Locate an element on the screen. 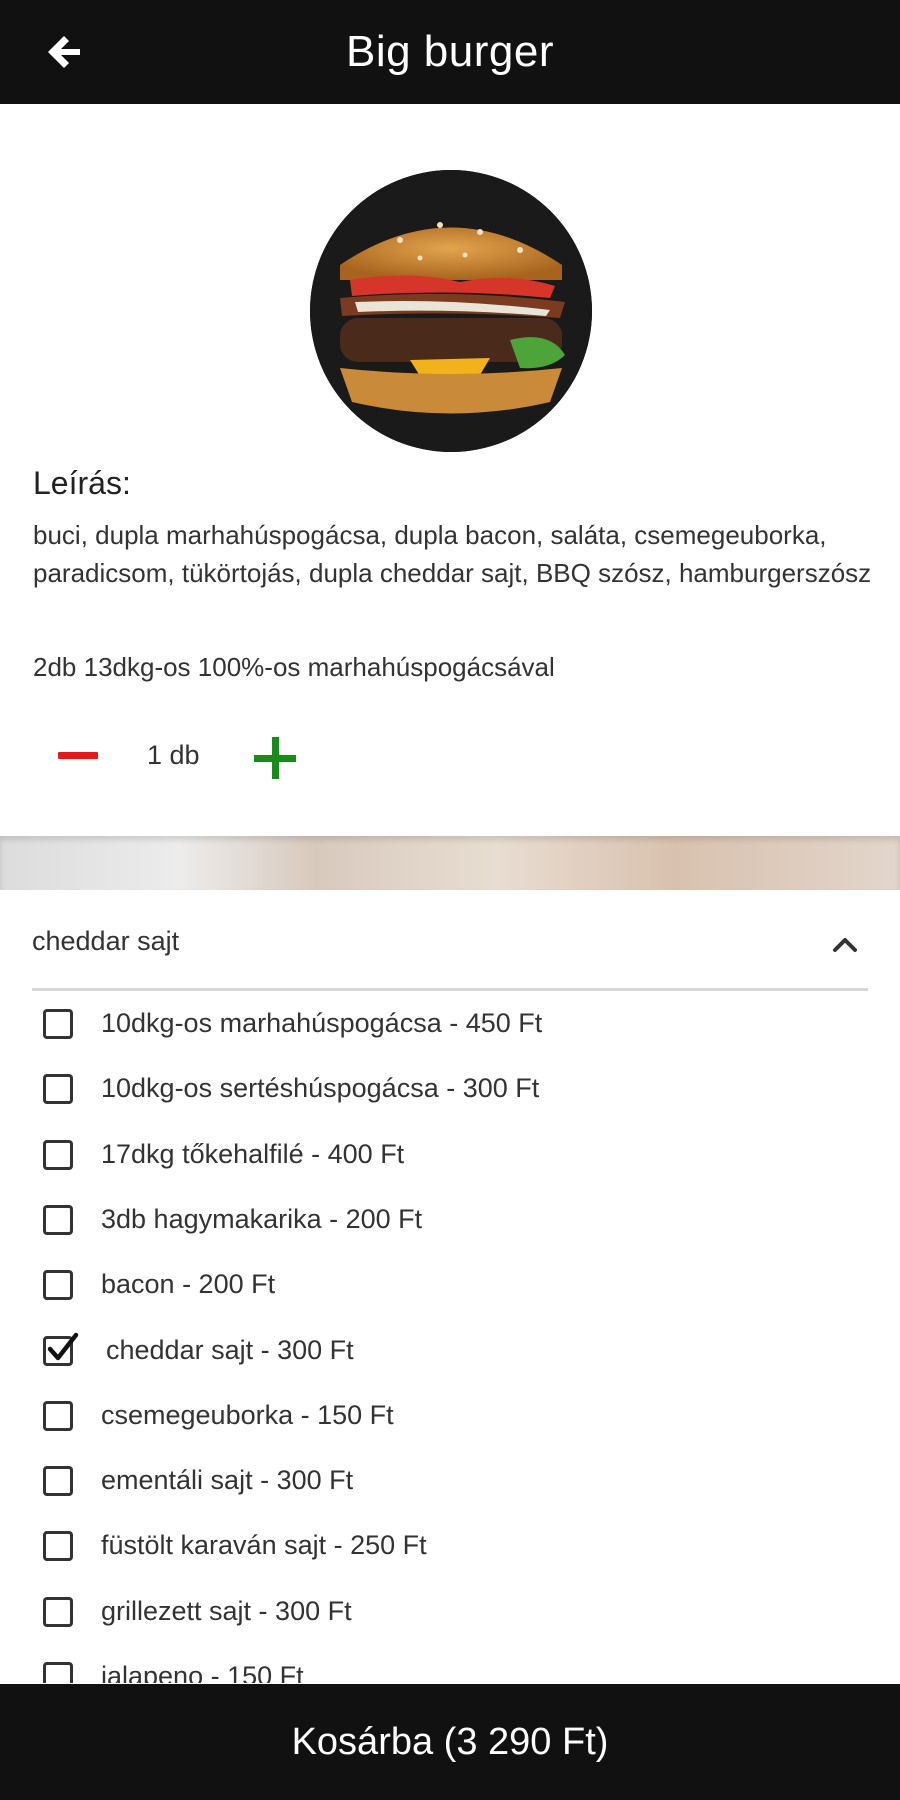  extra-option-label: csemegeuborka - 150 Ft is located at coordinates (247, 1414).